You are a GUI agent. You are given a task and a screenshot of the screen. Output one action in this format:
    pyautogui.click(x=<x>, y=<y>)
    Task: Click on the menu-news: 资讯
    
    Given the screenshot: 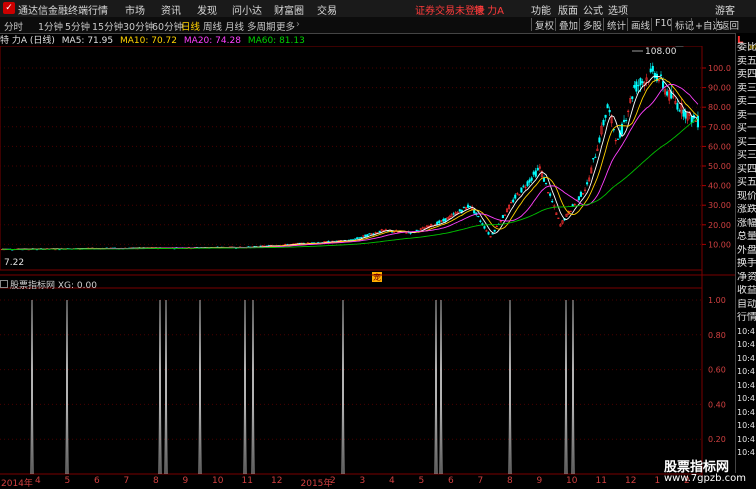 What is the action you would take?
    pyautogui.click(x=171, y=9)
    